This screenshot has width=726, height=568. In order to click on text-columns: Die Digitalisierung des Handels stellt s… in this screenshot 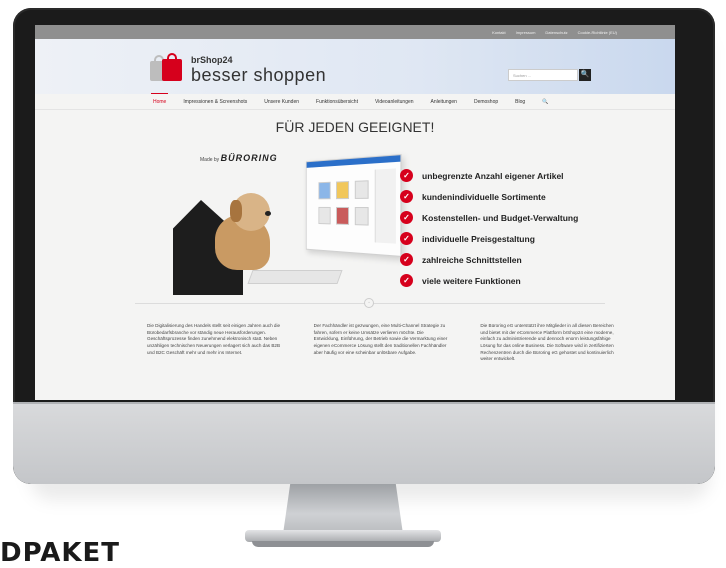, I will do `click(382, 343)`.